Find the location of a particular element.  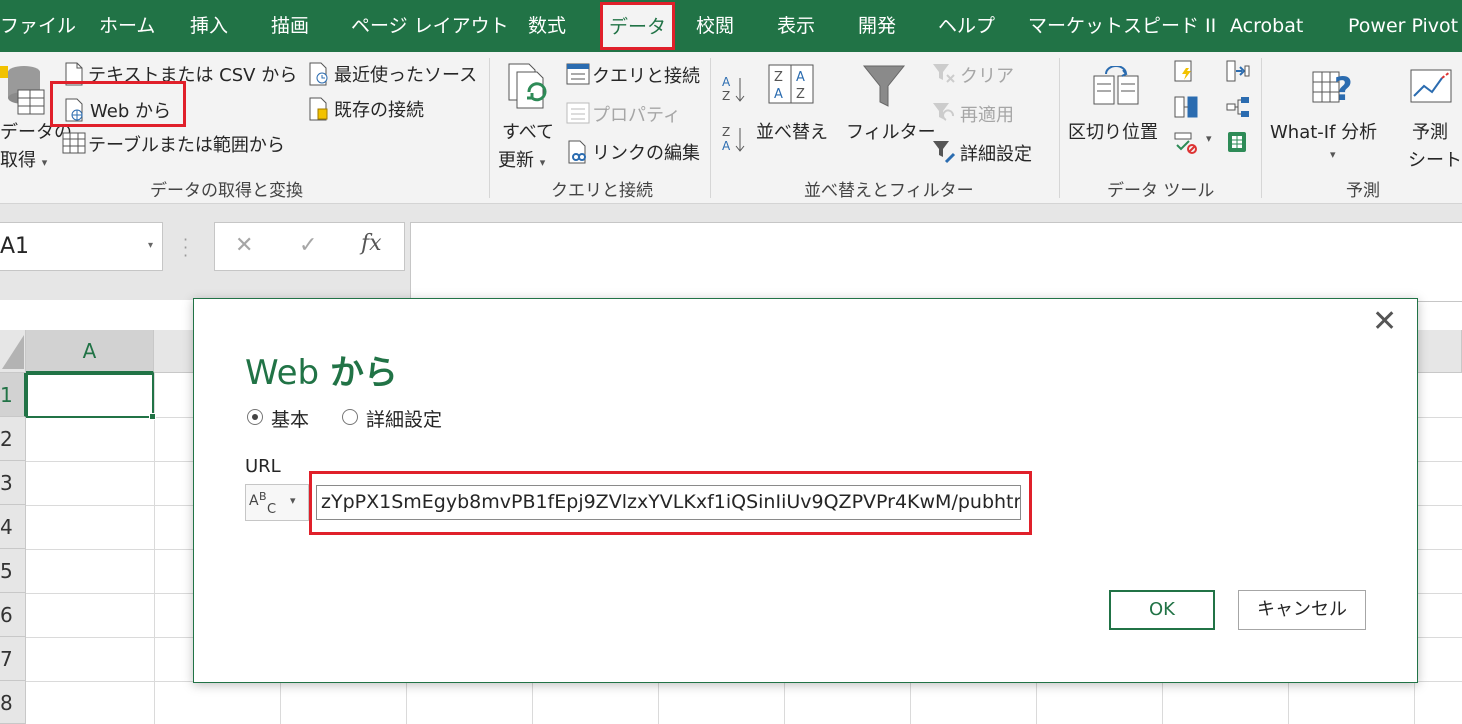

properties-button: プロパティ is located at coordinates (636, 114).